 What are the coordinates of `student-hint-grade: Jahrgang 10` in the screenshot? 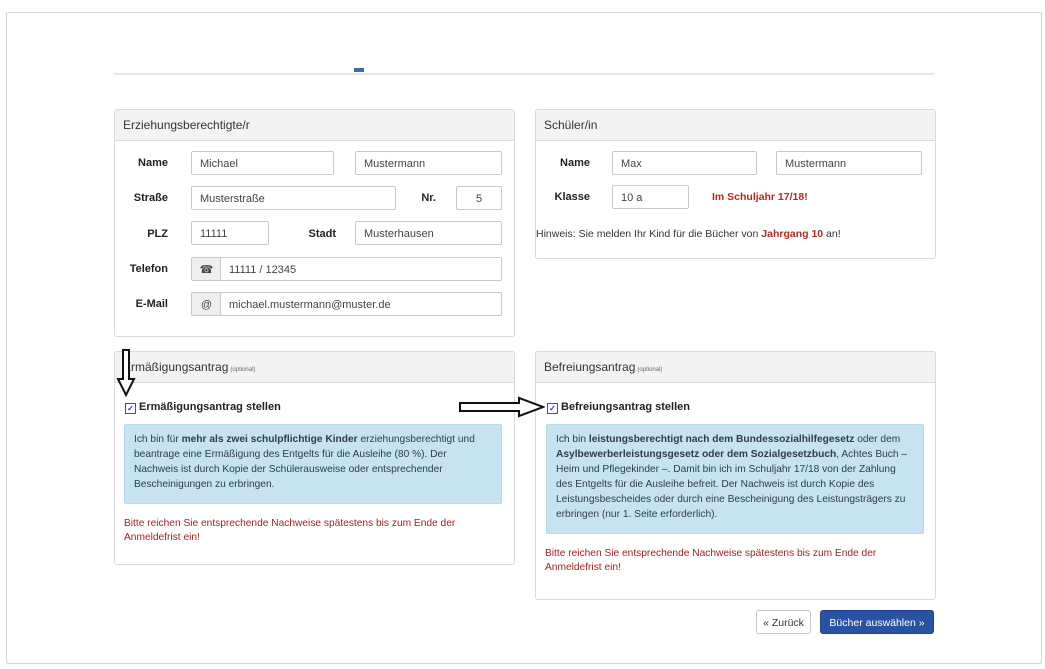 It's located at (792, 234).